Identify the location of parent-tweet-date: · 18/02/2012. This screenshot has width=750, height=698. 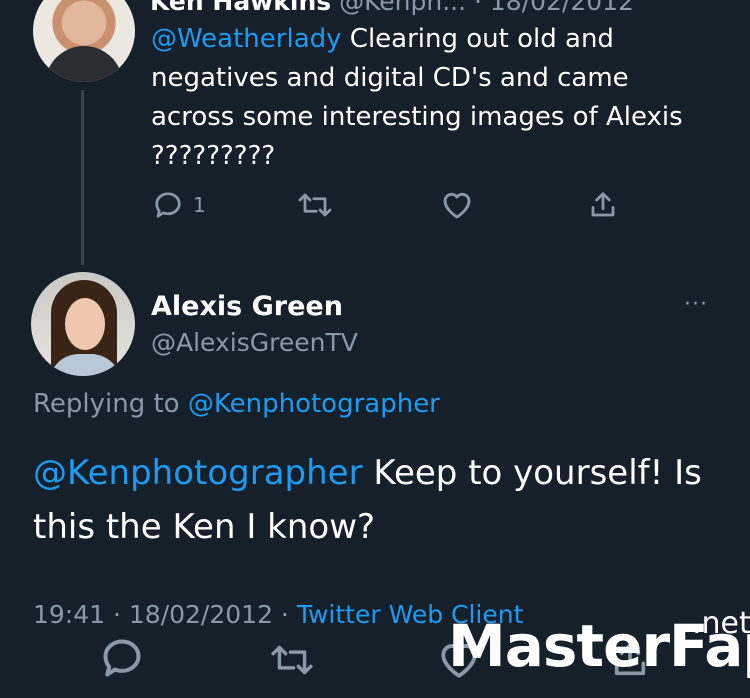
(554, 8).